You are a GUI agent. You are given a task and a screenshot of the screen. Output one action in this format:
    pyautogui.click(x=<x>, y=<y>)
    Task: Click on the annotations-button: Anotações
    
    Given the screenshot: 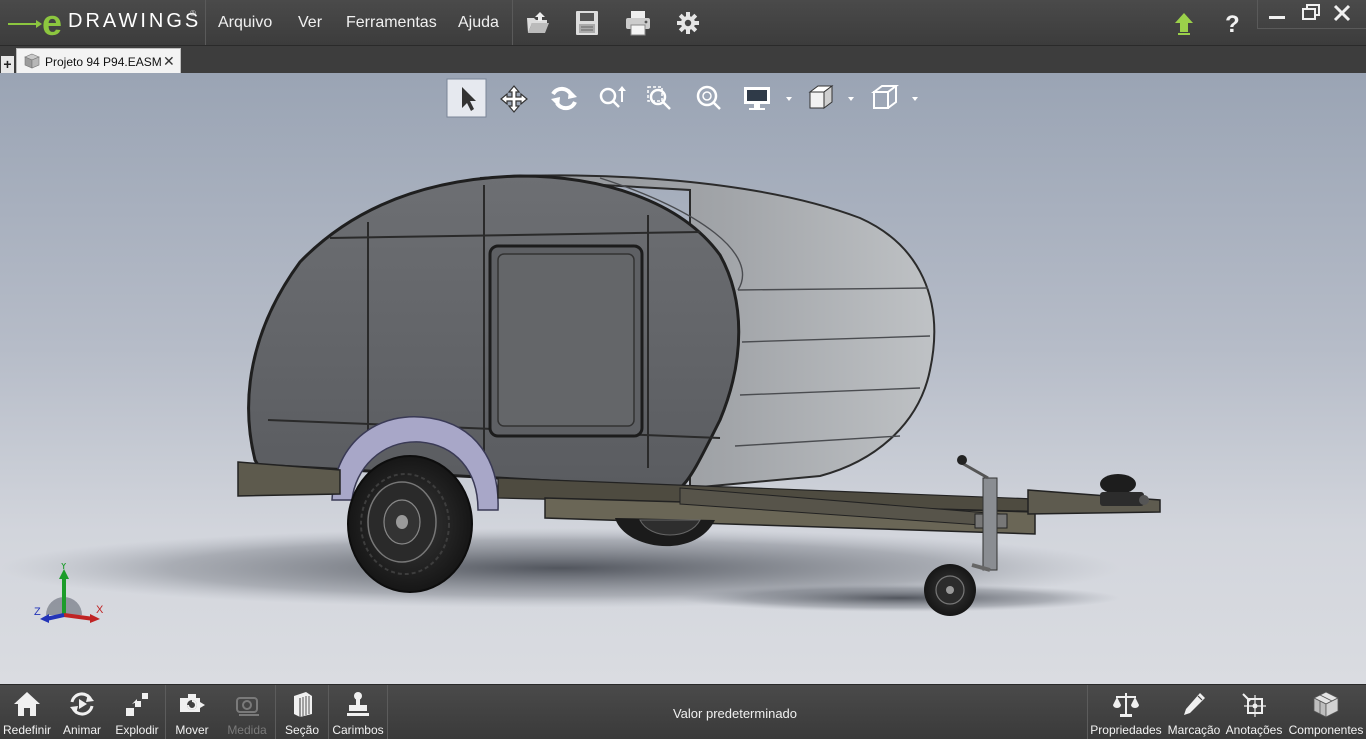 What is the action you would take?
    pyautogui.click(x=1254, y=712)
    